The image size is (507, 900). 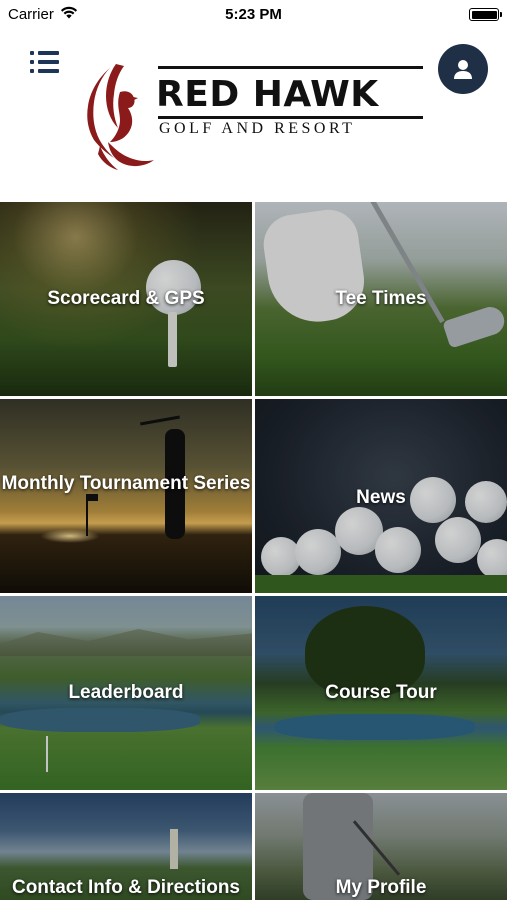 What do you see at coordinates (120, 117) in the screenshot?
I see `hawk-icon` at bounding box center [120, 117].